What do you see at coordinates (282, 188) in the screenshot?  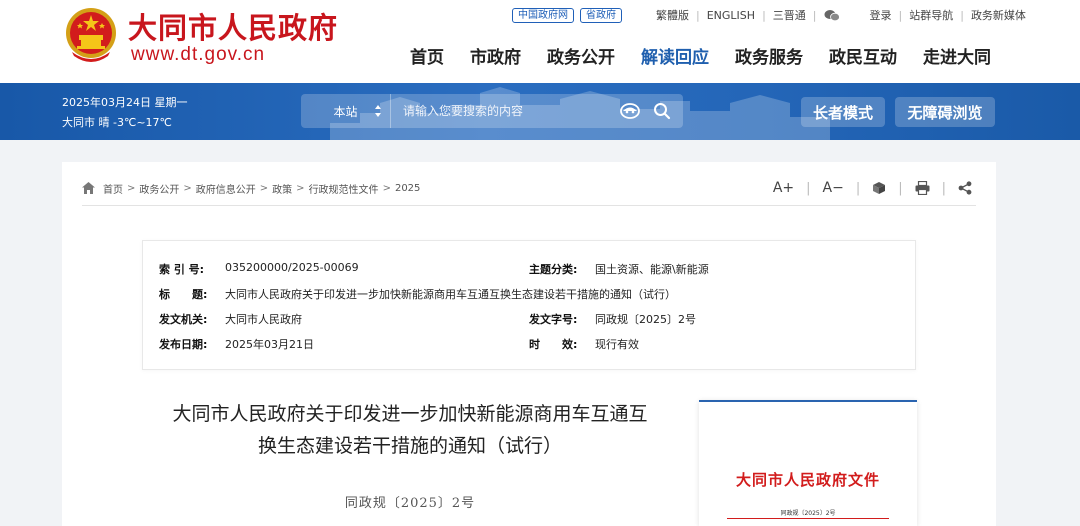 I see `breadcrumb-item-policy: 政策` at bounding box center [282, 188].